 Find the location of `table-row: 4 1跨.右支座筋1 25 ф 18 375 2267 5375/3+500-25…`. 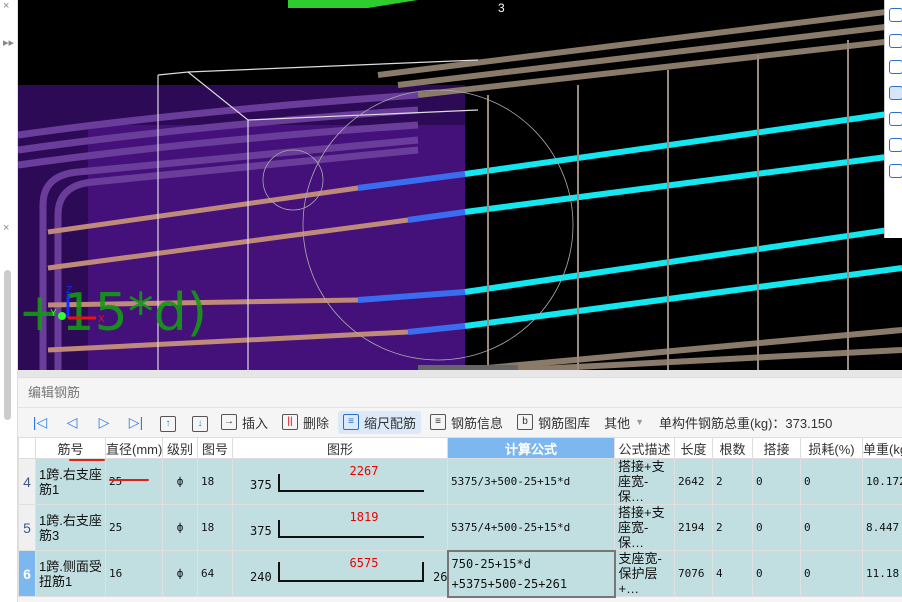

table-row: 4 1跨.右支座筋1 25 ф 18 375 2267 5375/3+500-25… is located at coordinates (460, 481).